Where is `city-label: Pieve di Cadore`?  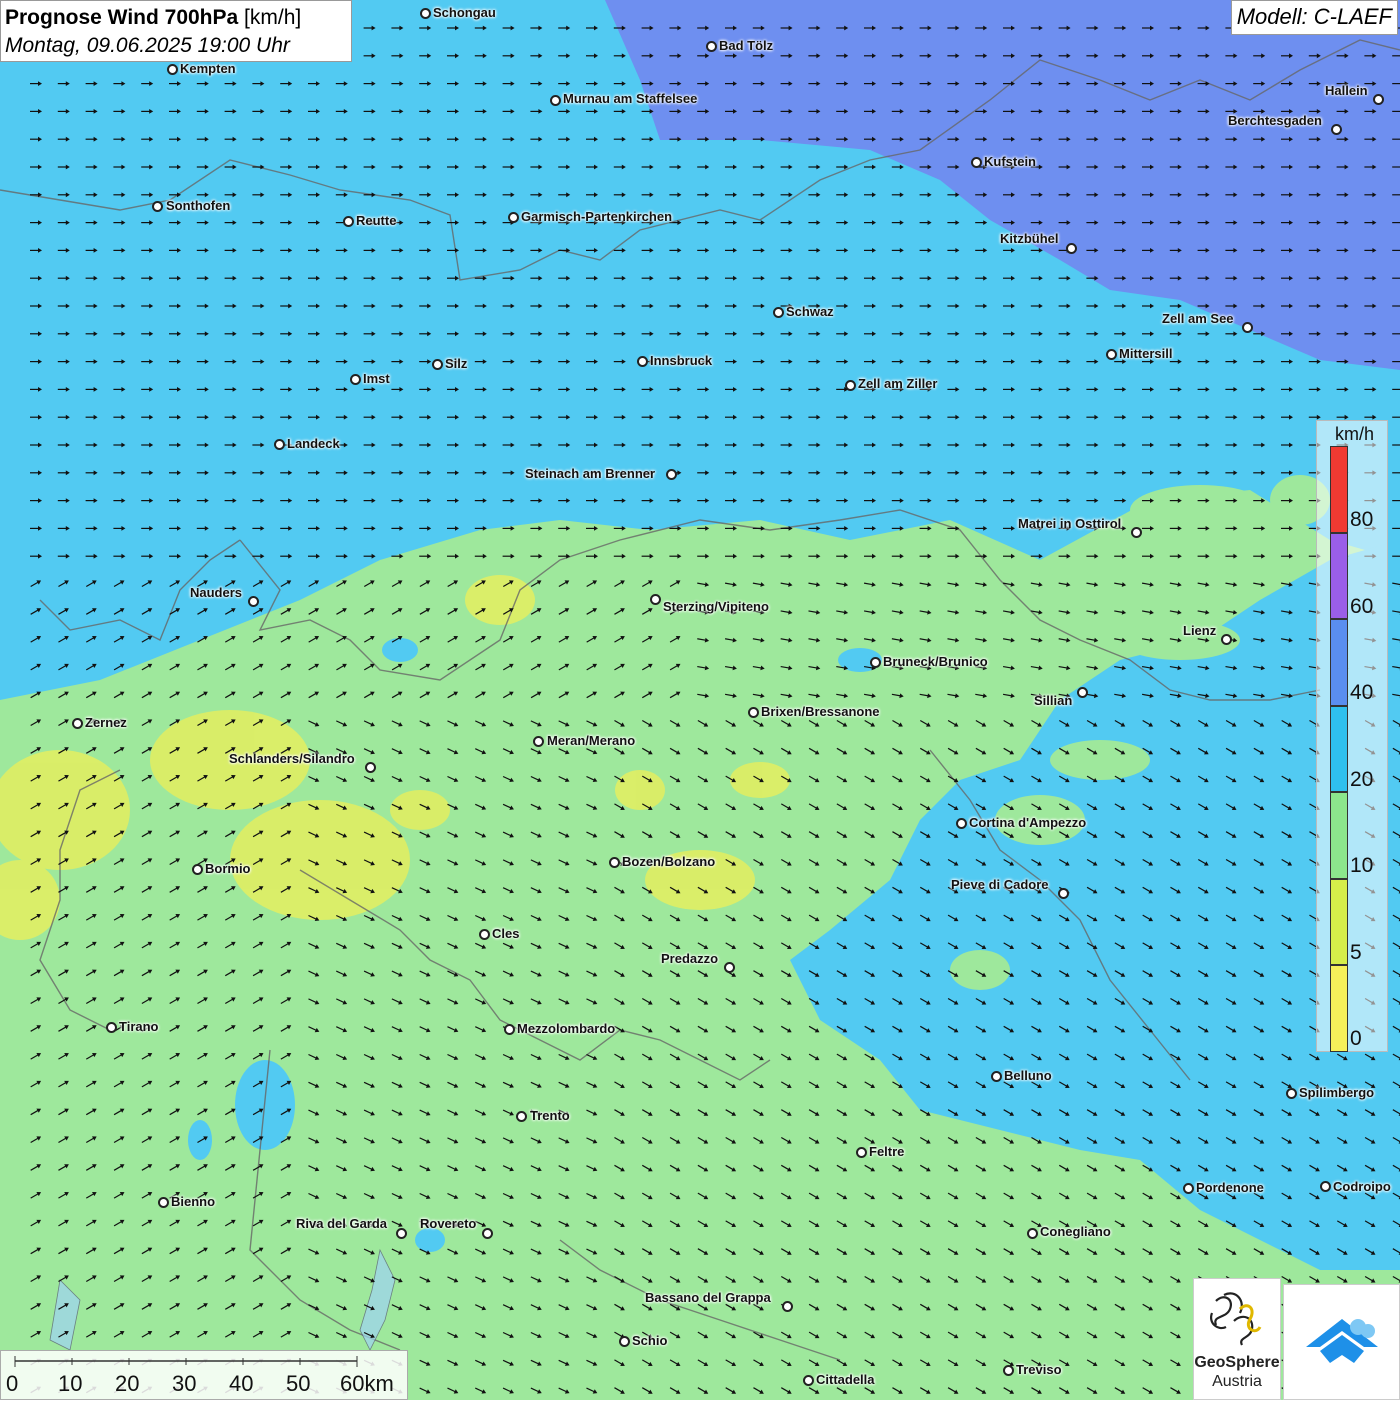
city-label: Pieve di Cadore is located at coordinates (1000, 884).